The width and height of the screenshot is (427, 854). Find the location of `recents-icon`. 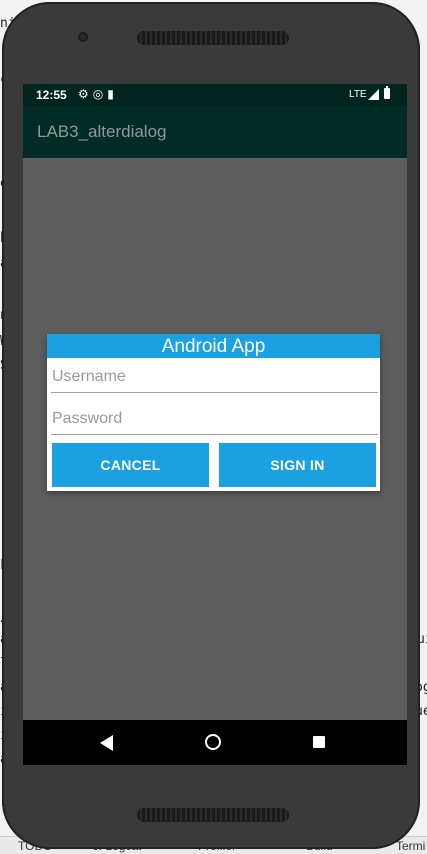

recents-icon is located at coordinates (319, 742).